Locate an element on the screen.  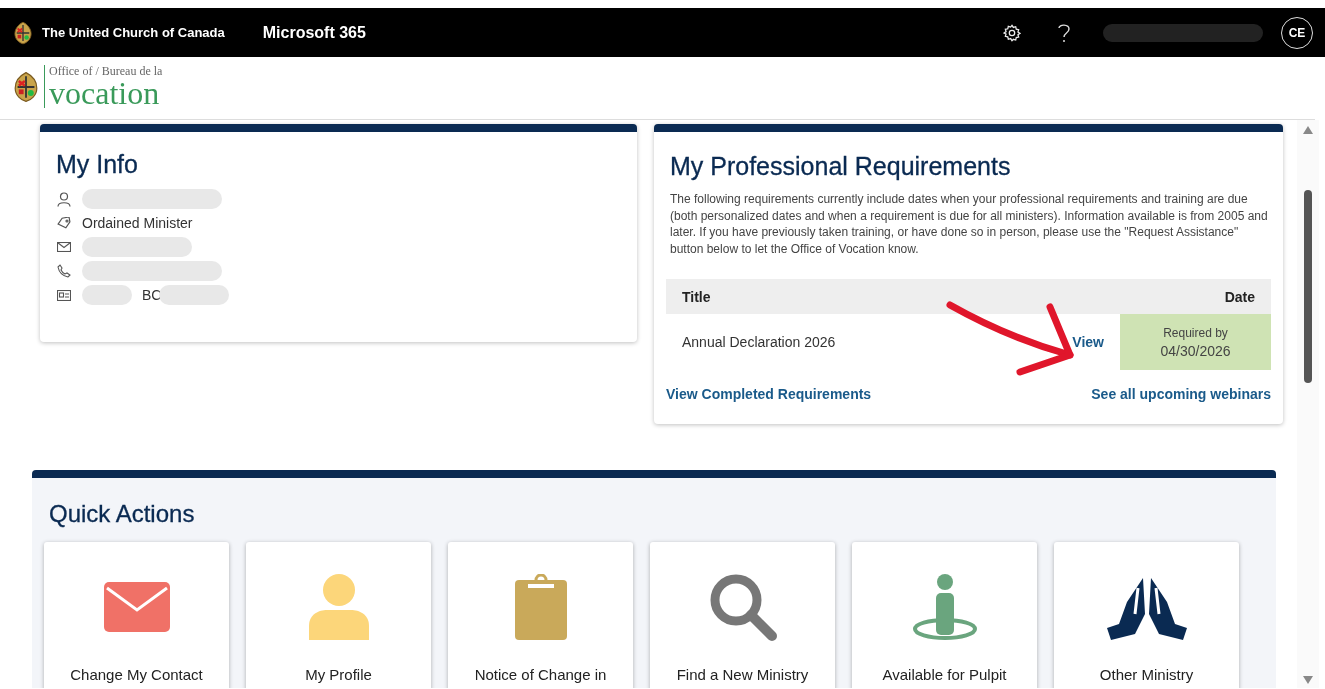
quick-action-tile: Available for Pulpit is located at coordinates (944, 615).